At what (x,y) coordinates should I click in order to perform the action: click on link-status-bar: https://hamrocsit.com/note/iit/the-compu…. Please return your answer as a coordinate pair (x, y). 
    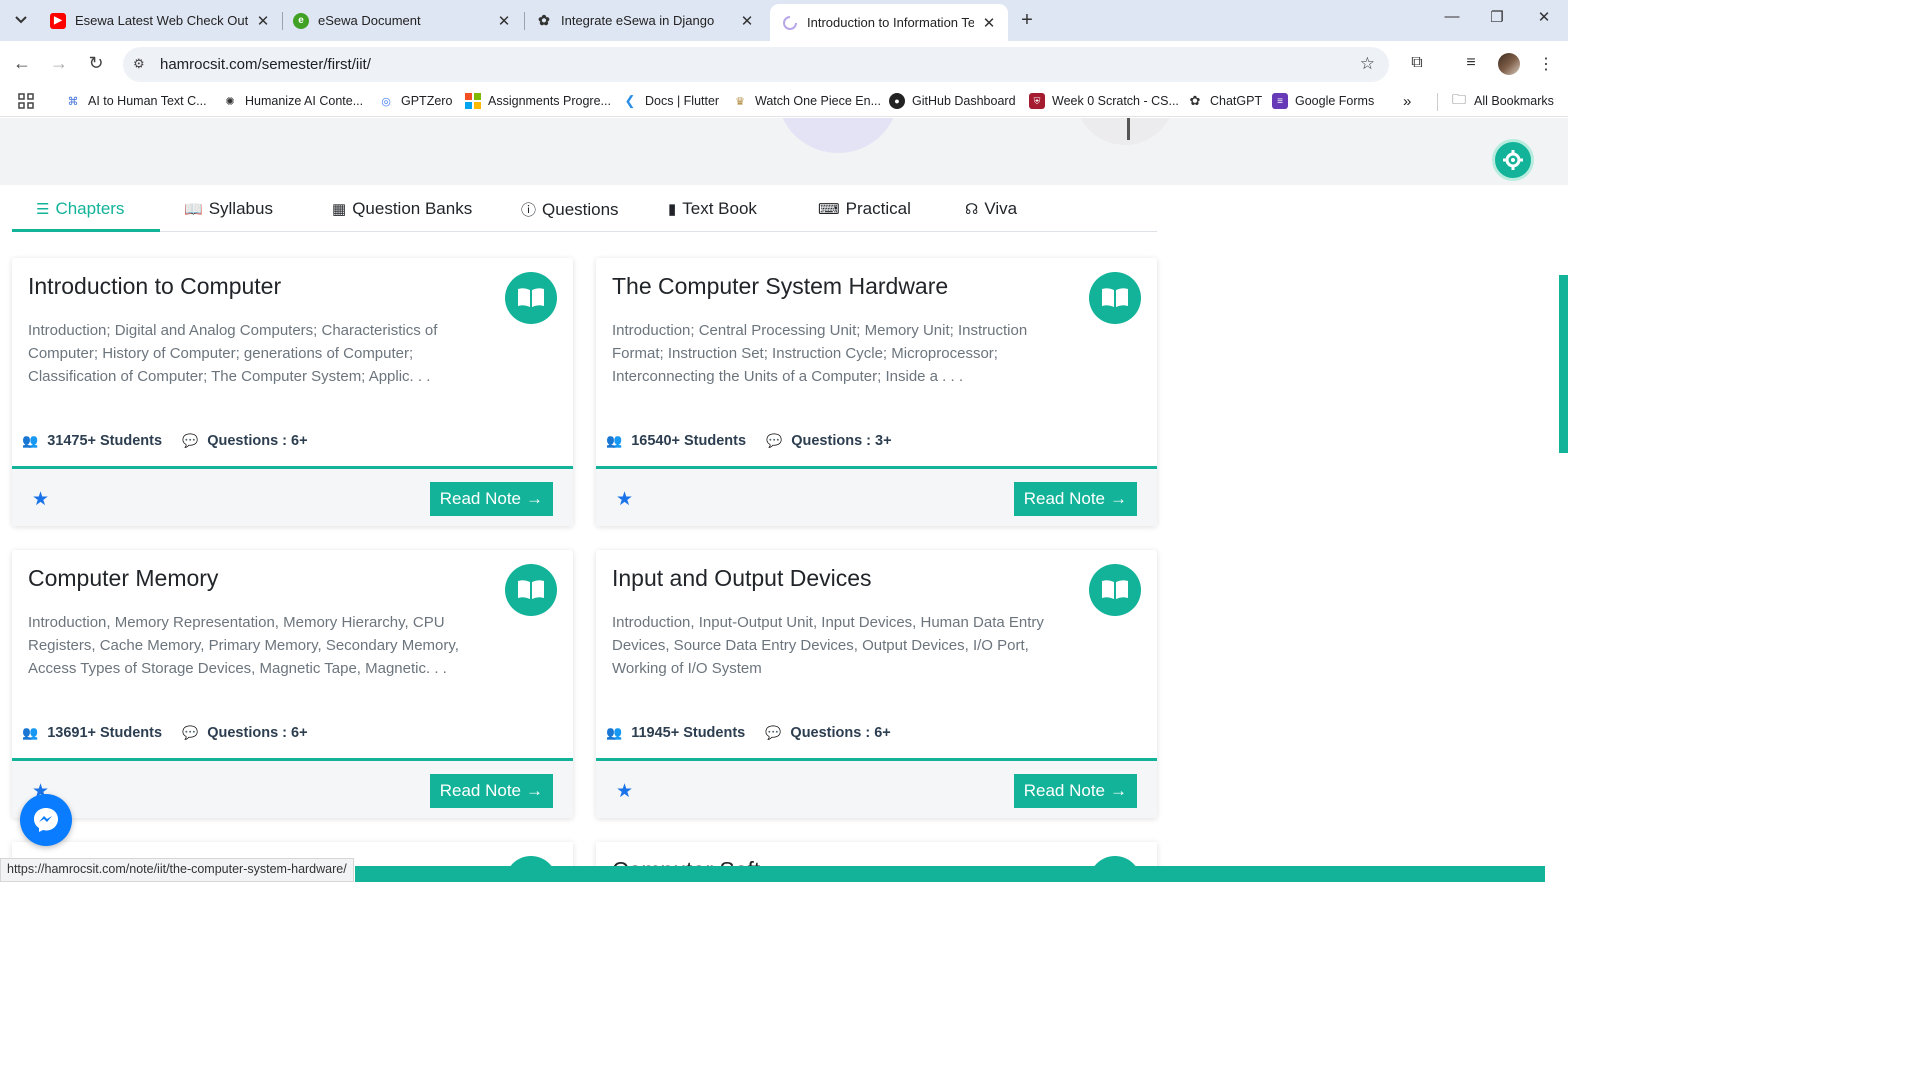
    Looking at the image, I should click on (177, 870).